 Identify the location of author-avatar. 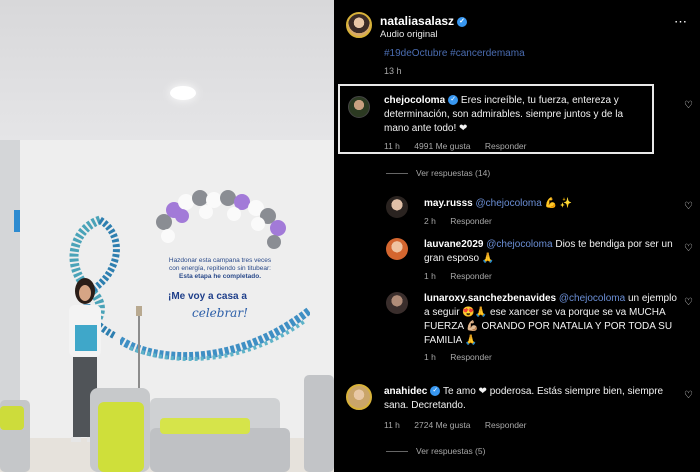
(359, 25).